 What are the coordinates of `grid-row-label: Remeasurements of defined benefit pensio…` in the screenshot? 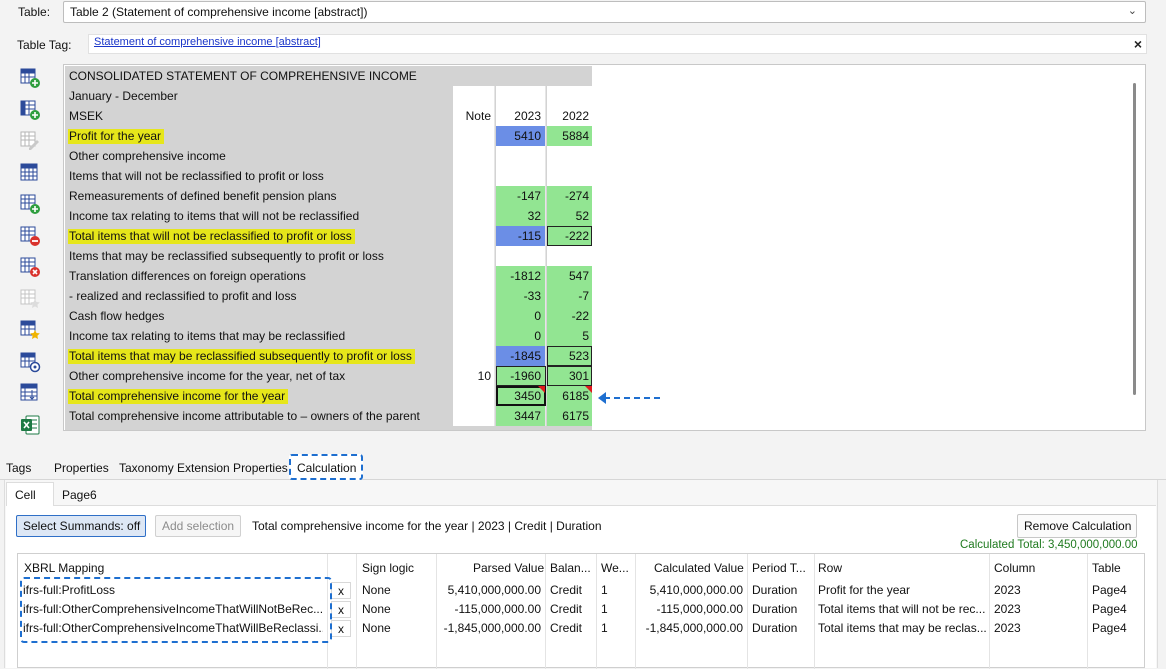 It's located at (203, 196).